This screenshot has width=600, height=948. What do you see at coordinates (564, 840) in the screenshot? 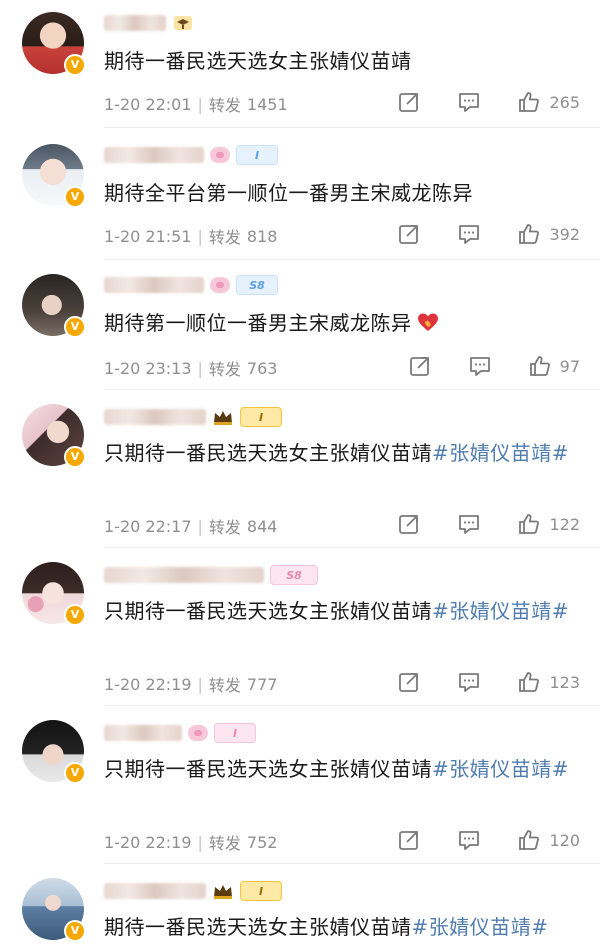
I see `like-count: 120` at bounding box center [564, 840].